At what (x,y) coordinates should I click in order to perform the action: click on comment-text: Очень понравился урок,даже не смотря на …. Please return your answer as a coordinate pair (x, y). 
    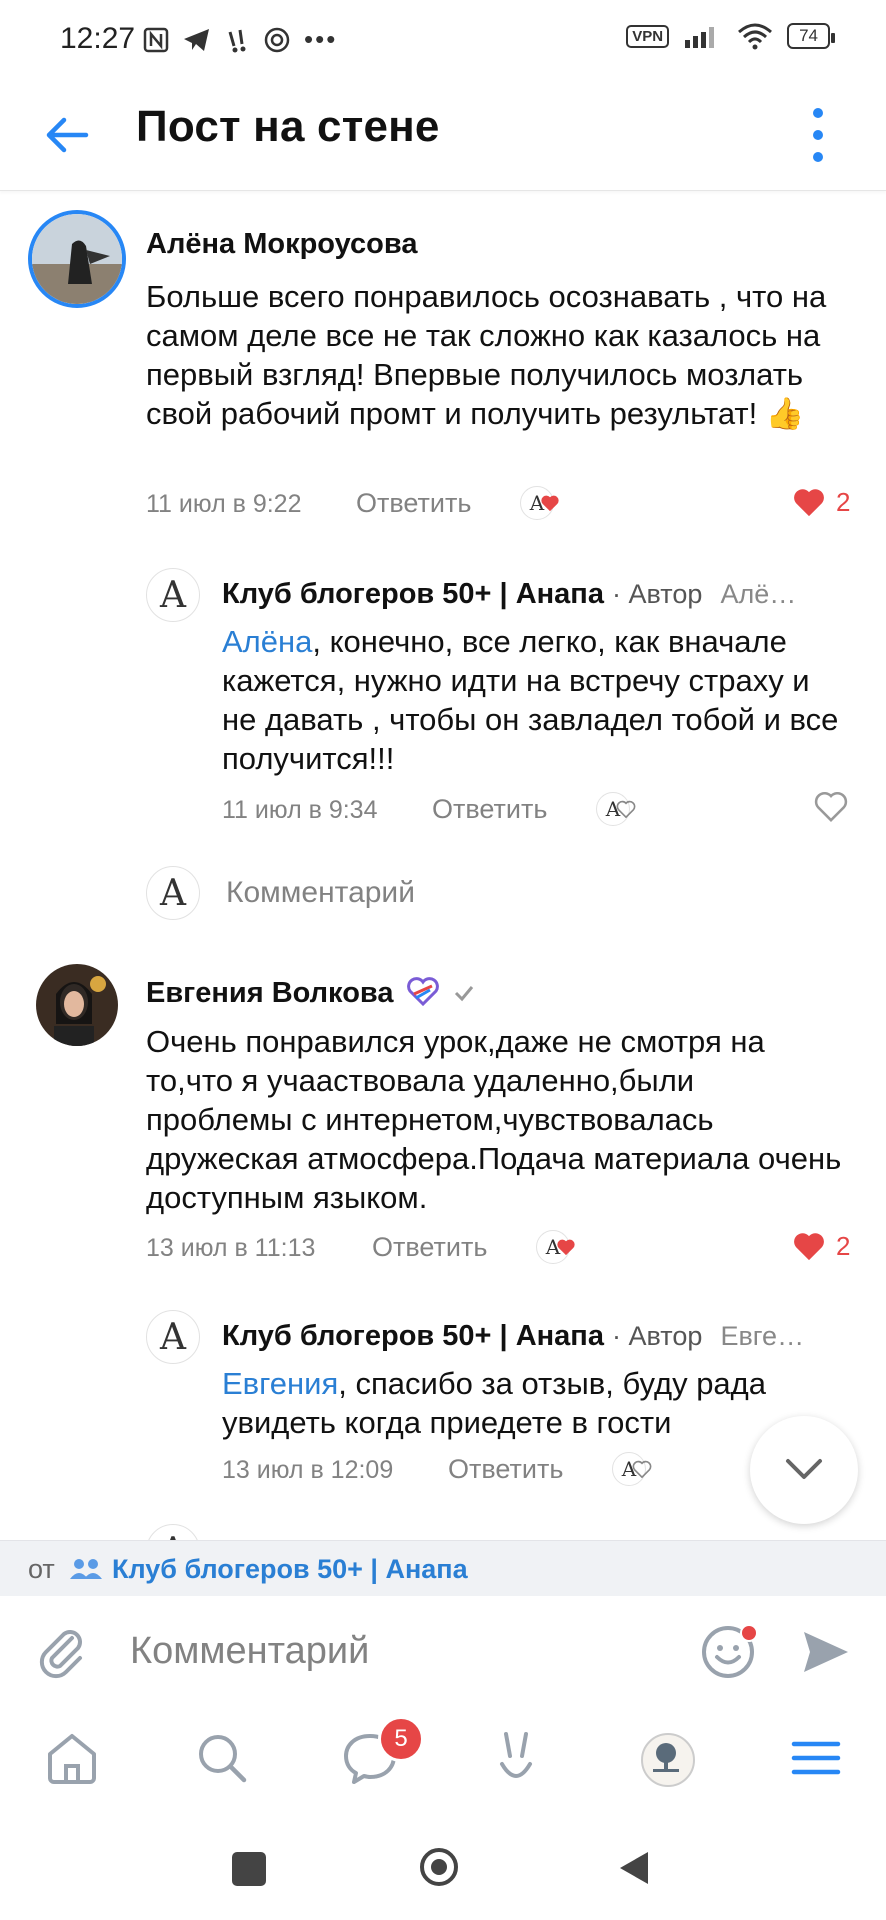
    Looking at the image, I should click on (494, 1119).